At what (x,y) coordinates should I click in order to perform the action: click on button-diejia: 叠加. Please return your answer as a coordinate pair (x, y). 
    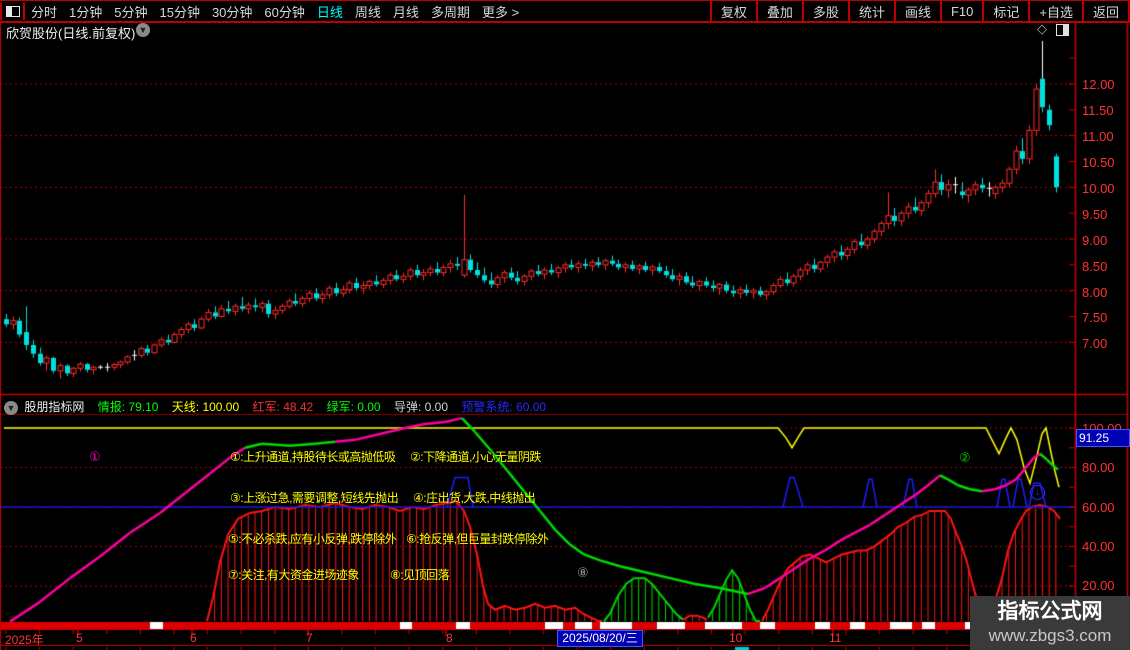
    Looking at the image, I should click on (778, 11).